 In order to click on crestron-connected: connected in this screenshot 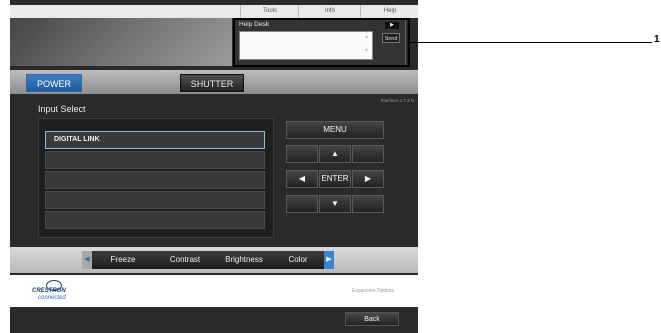, I will do `click(52, 298)`.